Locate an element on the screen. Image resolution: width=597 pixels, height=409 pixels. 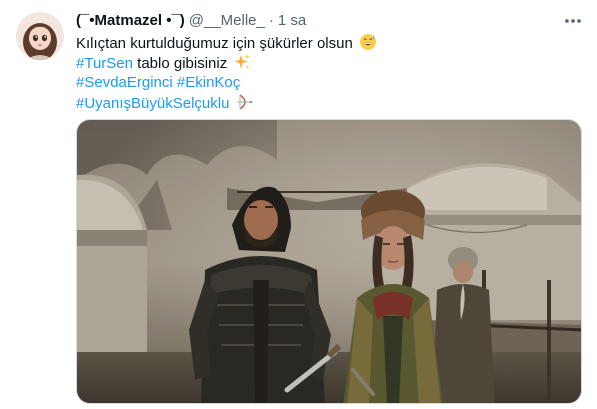
sparkles-emoji-icon is located at coordinates (242, 61).